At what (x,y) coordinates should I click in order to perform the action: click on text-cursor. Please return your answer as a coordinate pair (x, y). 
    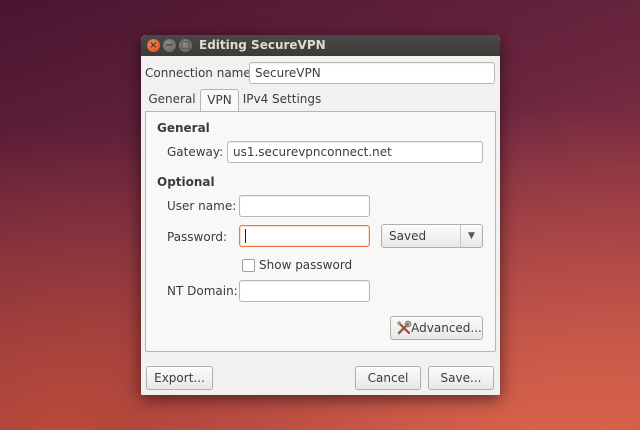
    Looking at the image, I should click on (245, 235).